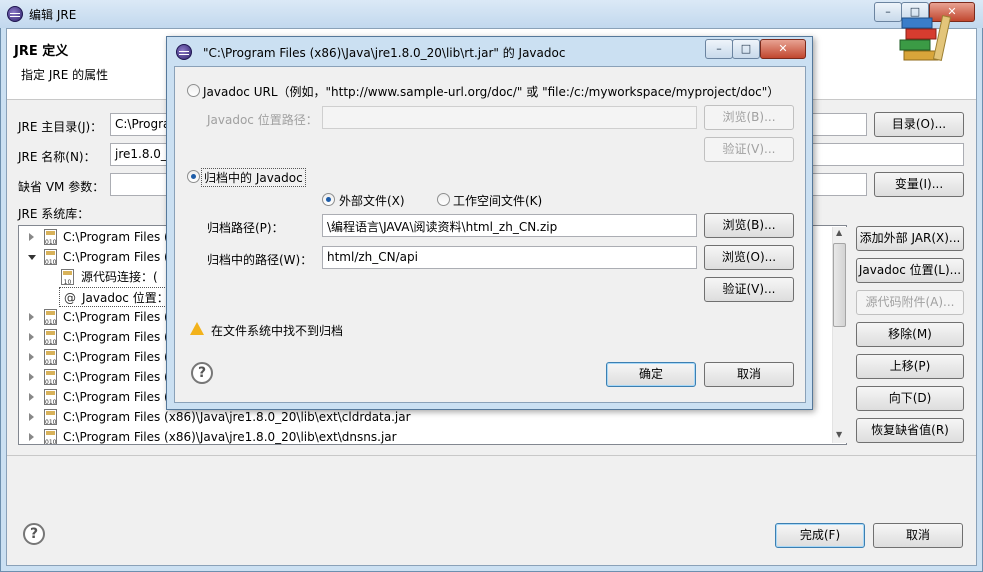  What do you see at coordinates (918, 535) in the screenshot?
I see `cancel-button: 取消` at bounding box center [918, 535].